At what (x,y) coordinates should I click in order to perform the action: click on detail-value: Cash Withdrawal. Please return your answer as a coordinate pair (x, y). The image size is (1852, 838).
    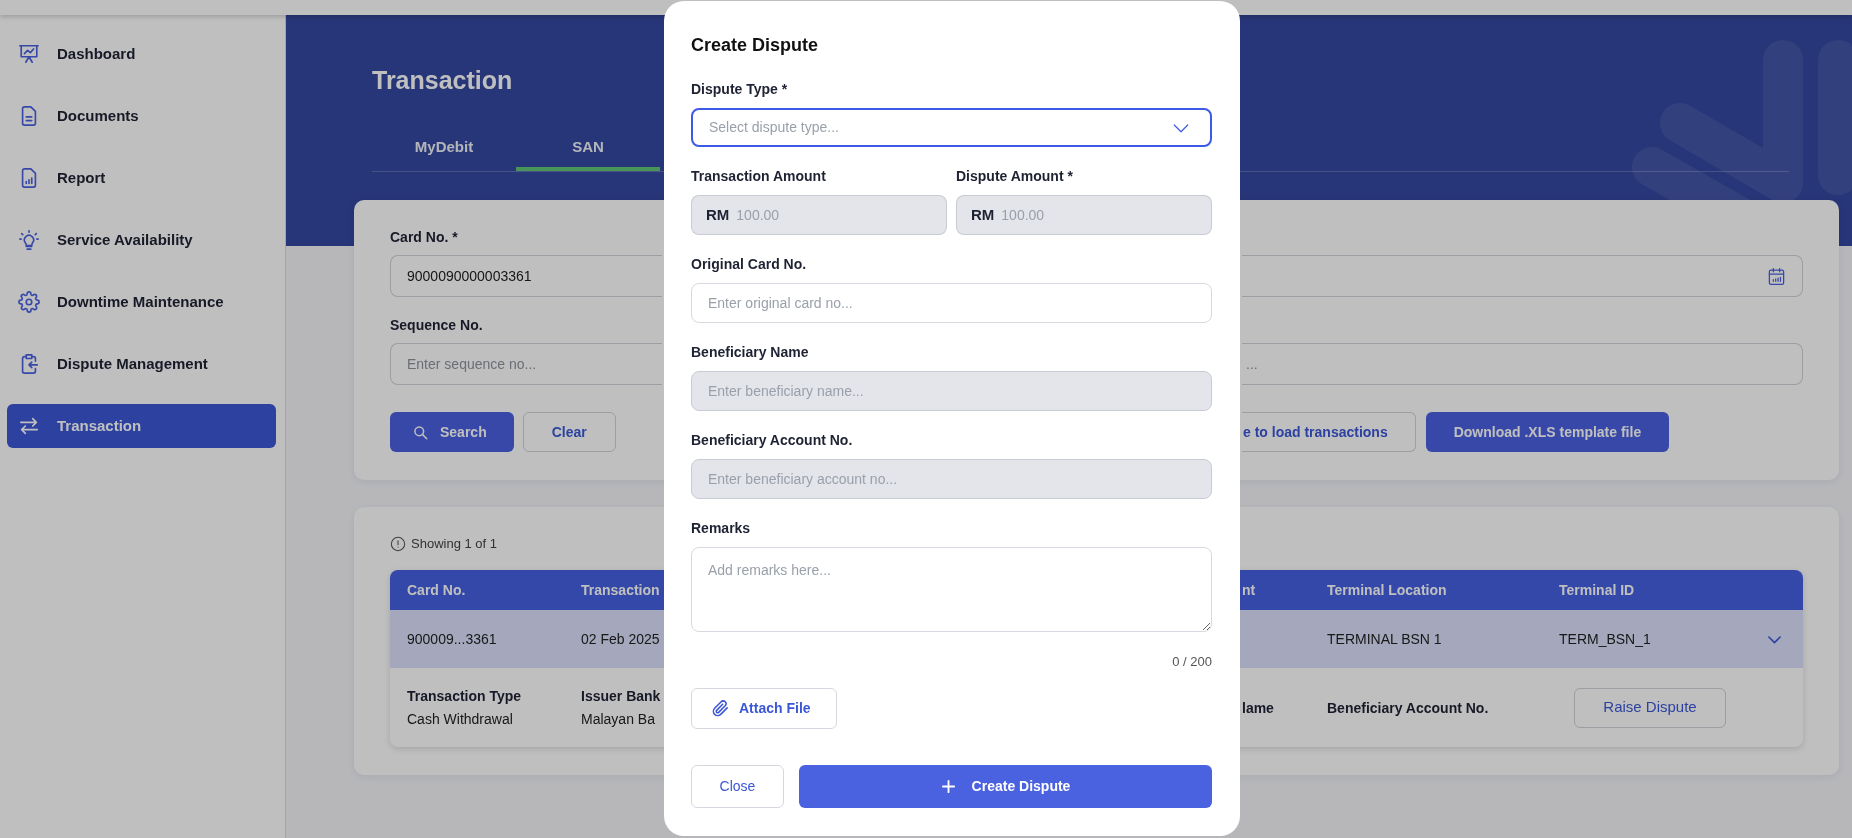
    Looking at the image, I should click on (460, 719).